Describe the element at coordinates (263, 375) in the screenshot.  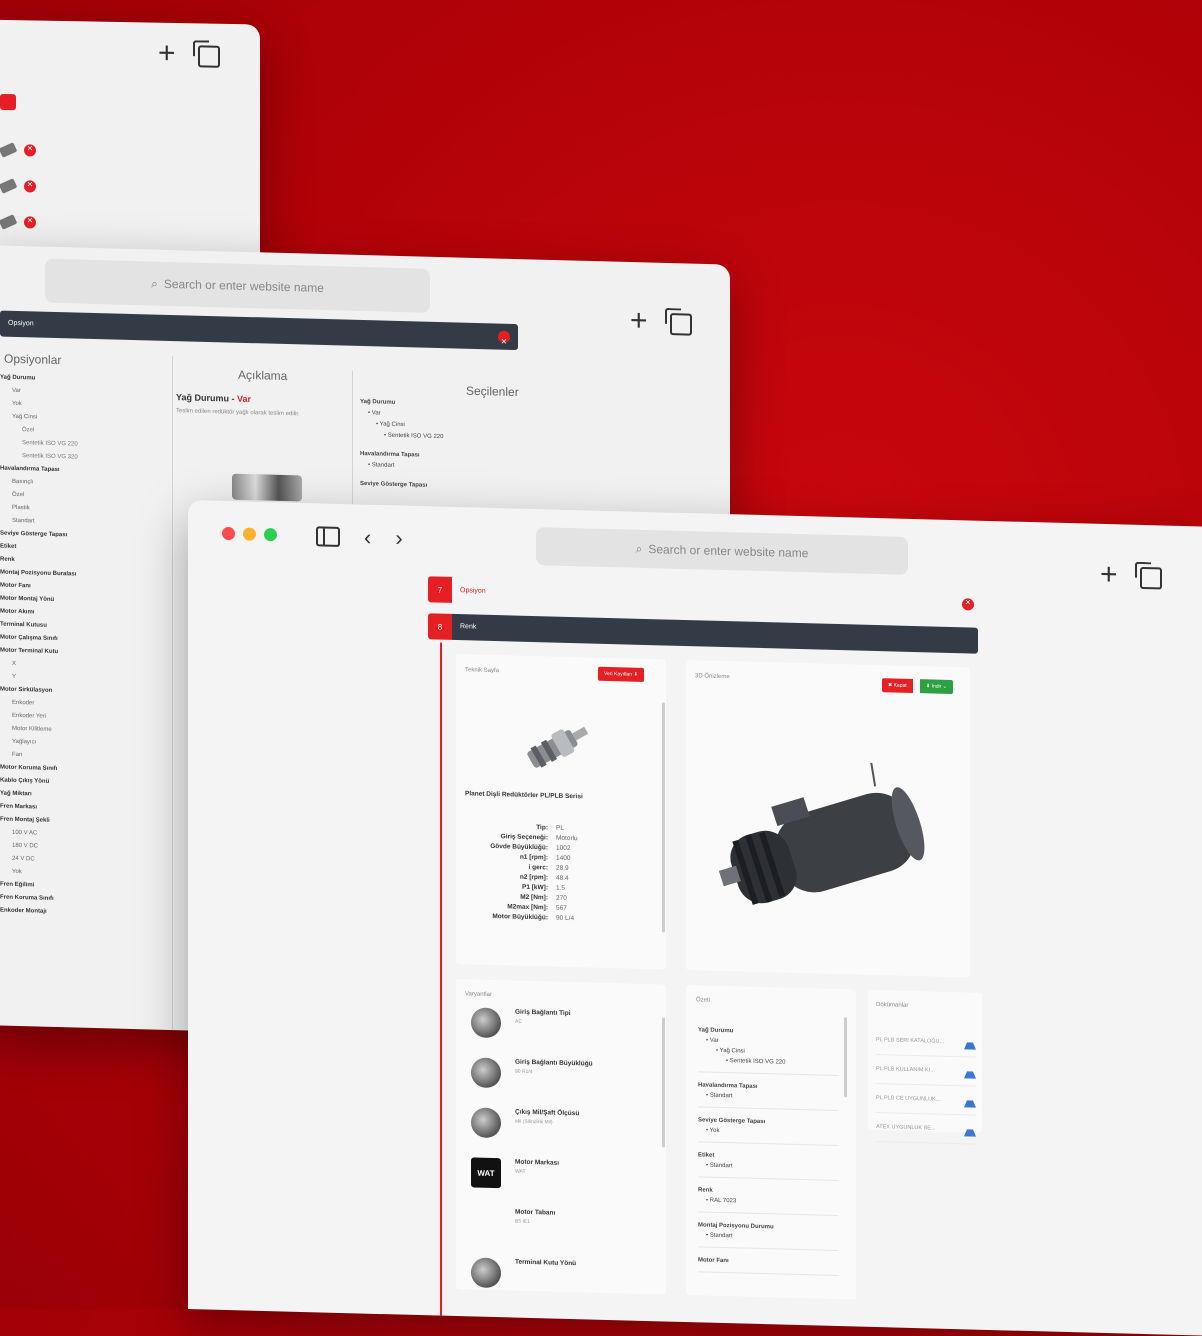
I see `col-header-desc: Açıklama` at that location.